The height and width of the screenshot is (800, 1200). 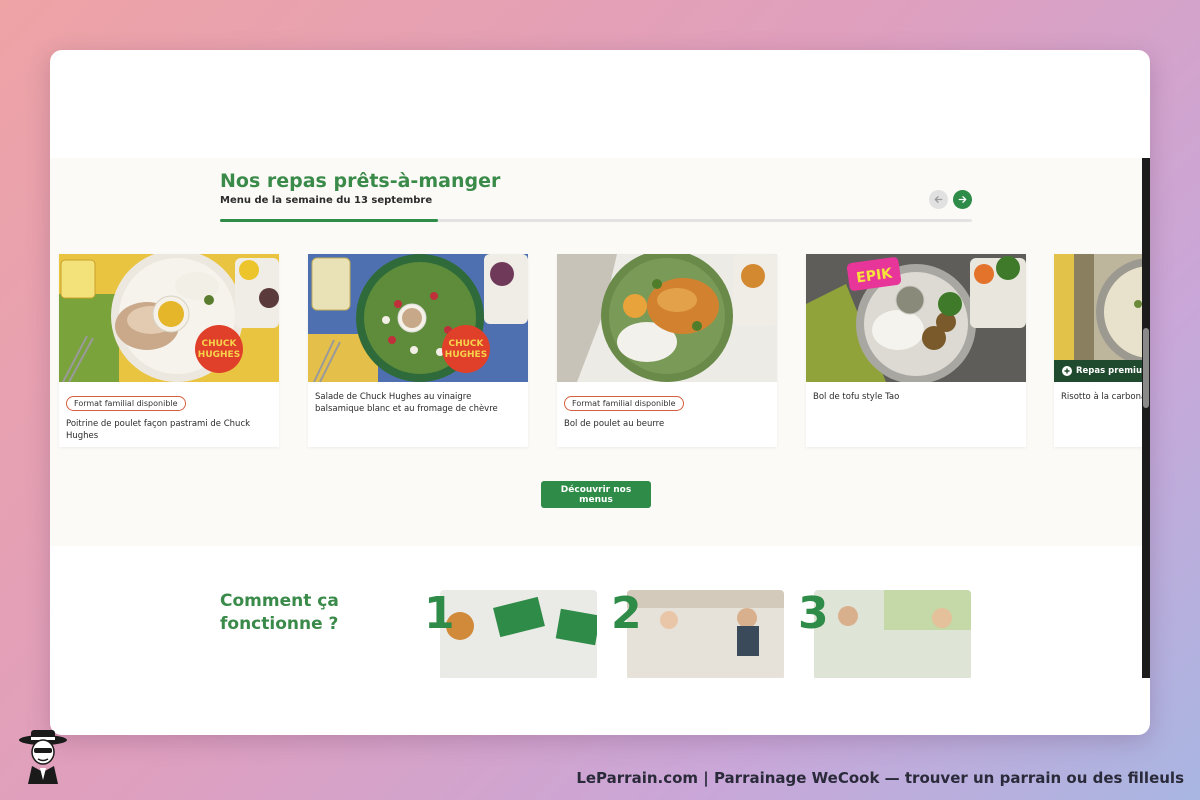 What do you see at coordinates (1146, 368) in the screenshot?
I see `scrollbar-thumb` at bounding box center [1146, 368].